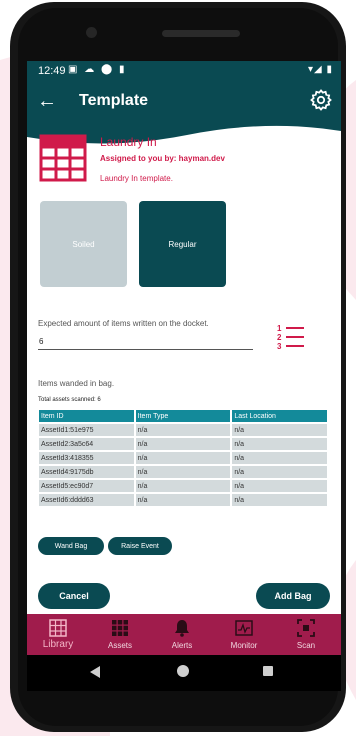 This screenshot has width=356, height=736. I want to click on item-id-cell: AssetId5:ec90d7, so click(86, 486).